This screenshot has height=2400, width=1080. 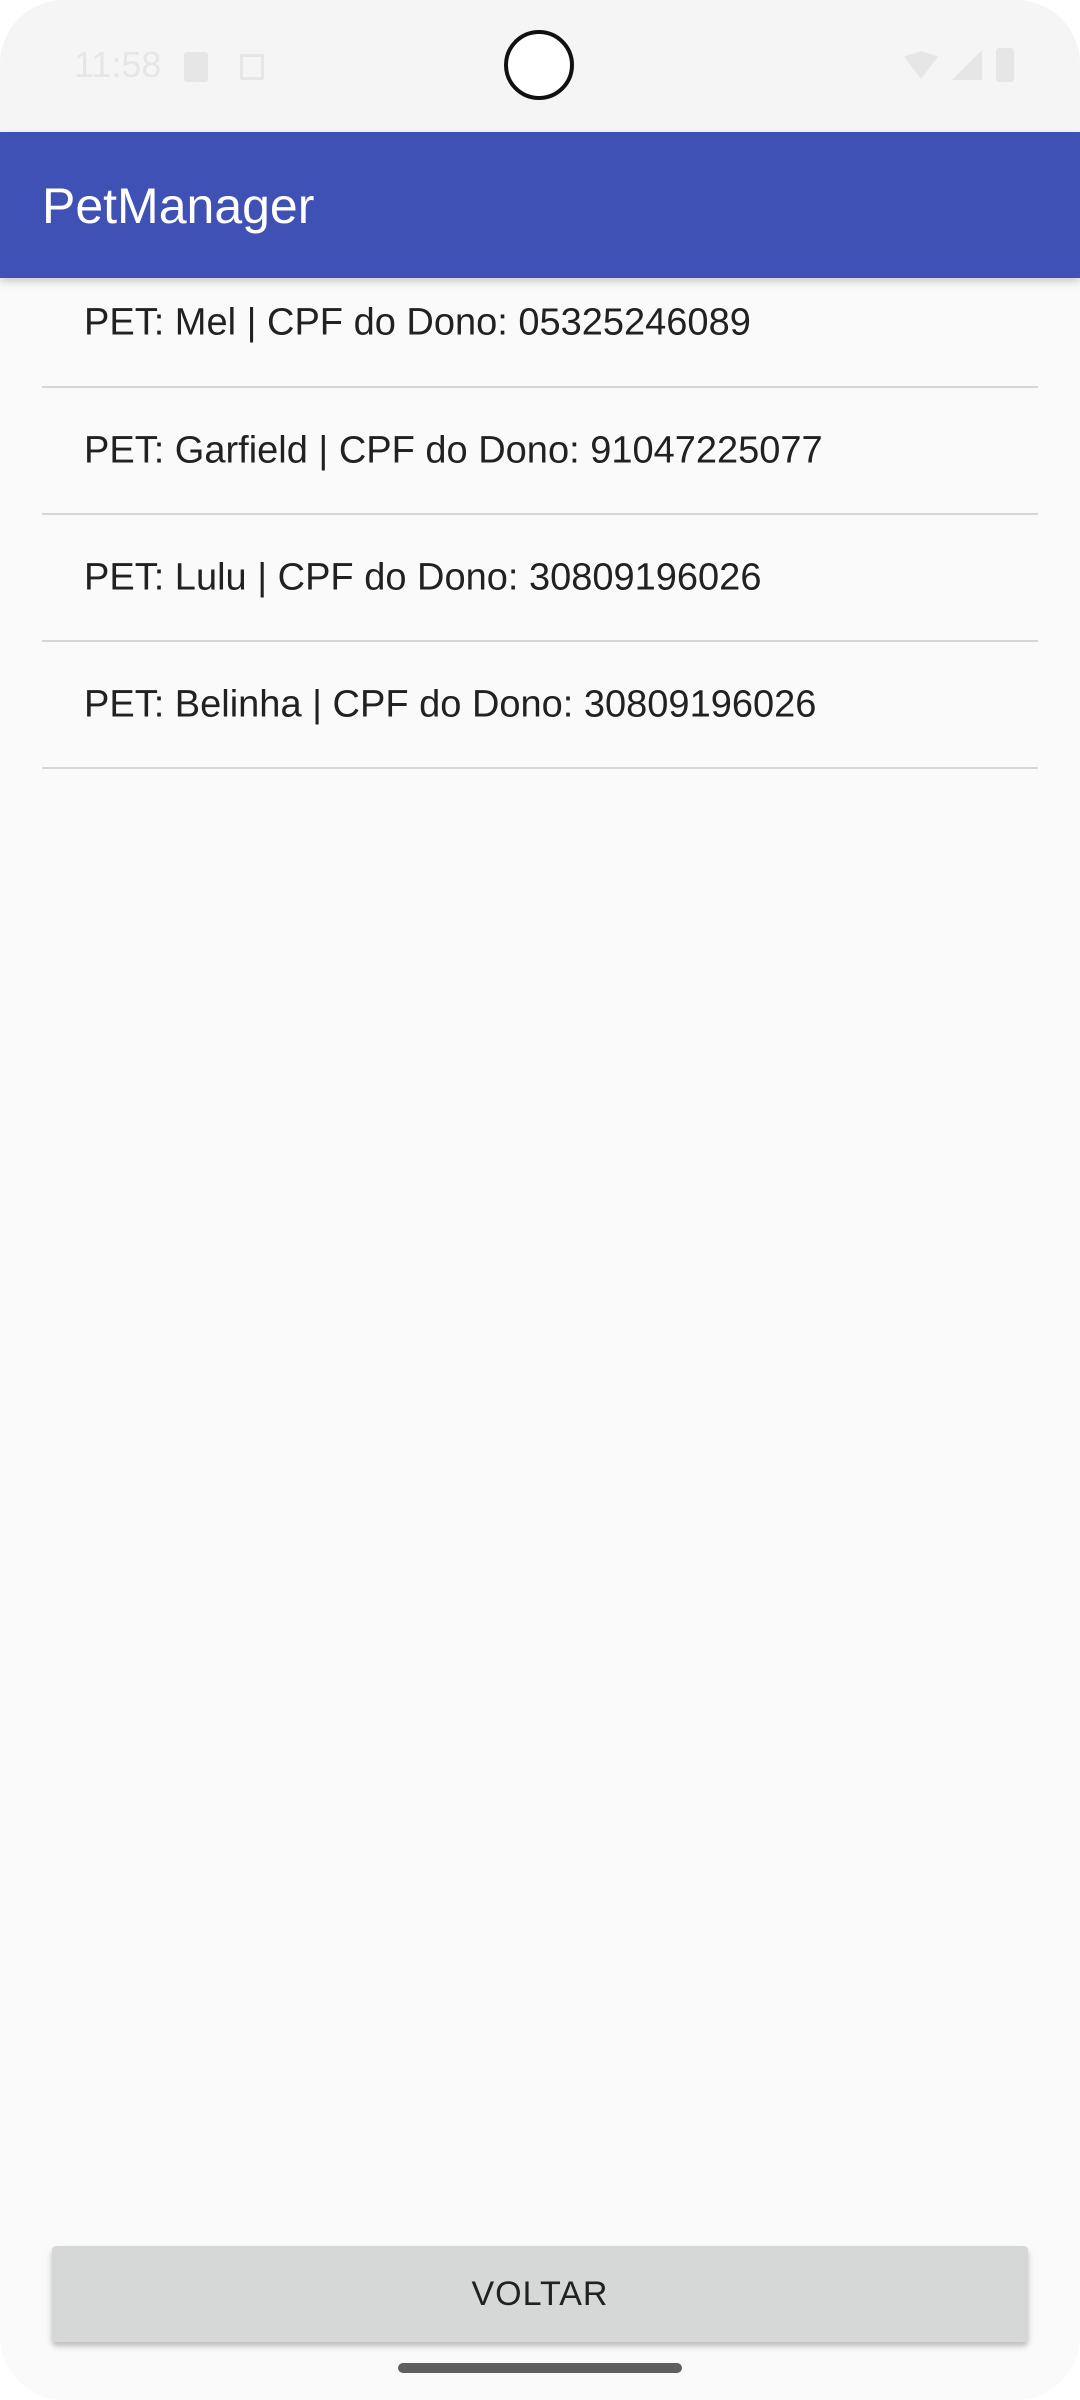 What do you see at coordinates (450, 704) in the screenshot?
I see `pet-item-label: PET: Belinha | CPF do Dono: 30809196026` at bounding box center [450, 704].